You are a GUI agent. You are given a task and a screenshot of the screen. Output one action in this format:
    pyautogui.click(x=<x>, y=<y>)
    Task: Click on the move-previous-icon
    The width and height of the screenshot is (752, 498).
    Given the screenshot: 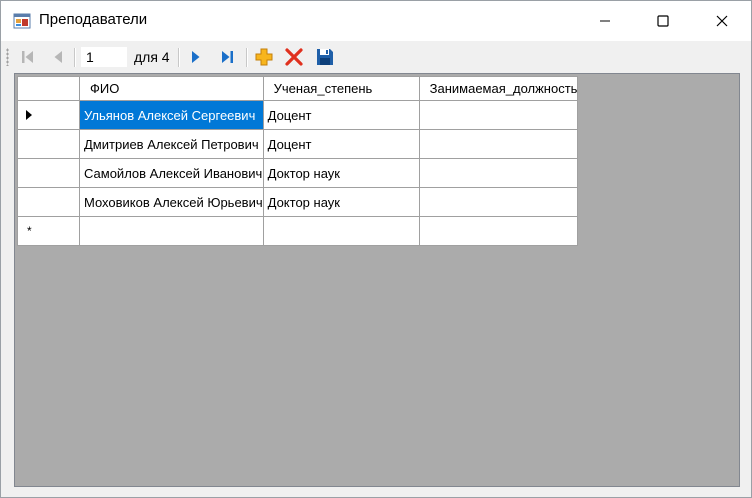 What is the action you would take?
    pyautogui.click(x=58, y=57)
    